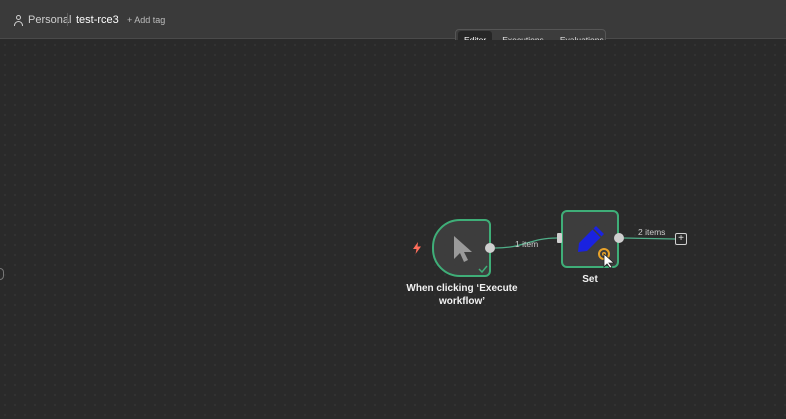 This screenshot has height=419, width=786. I want to click on breadcrumb-personal: Personal, so click(42, 20).